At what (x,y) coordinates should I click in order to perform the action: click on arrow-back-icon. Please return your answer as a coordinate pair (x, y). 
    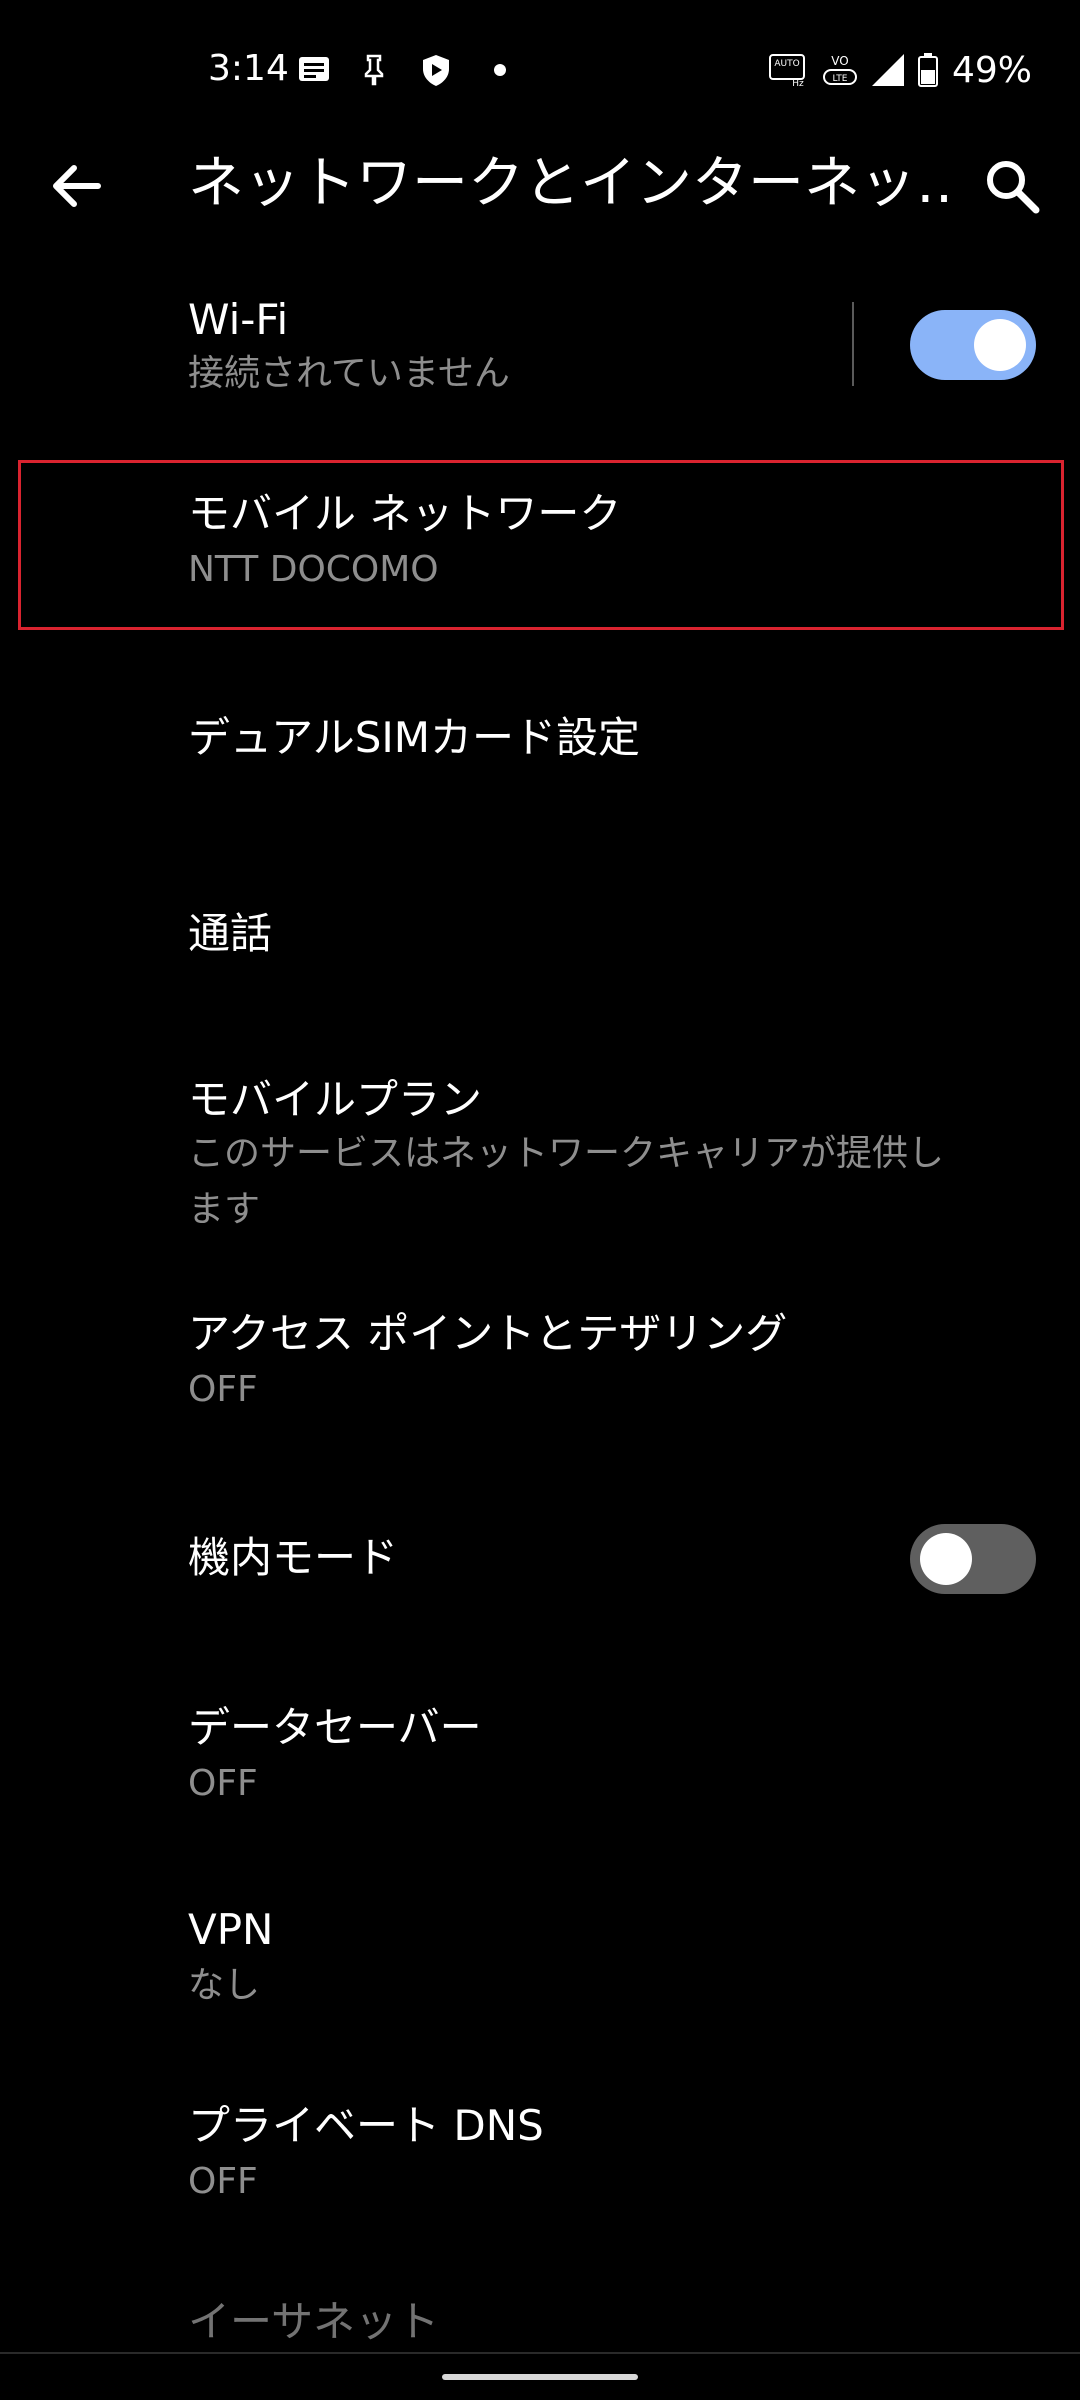
    Looking at the image, I should click on (76, 186).